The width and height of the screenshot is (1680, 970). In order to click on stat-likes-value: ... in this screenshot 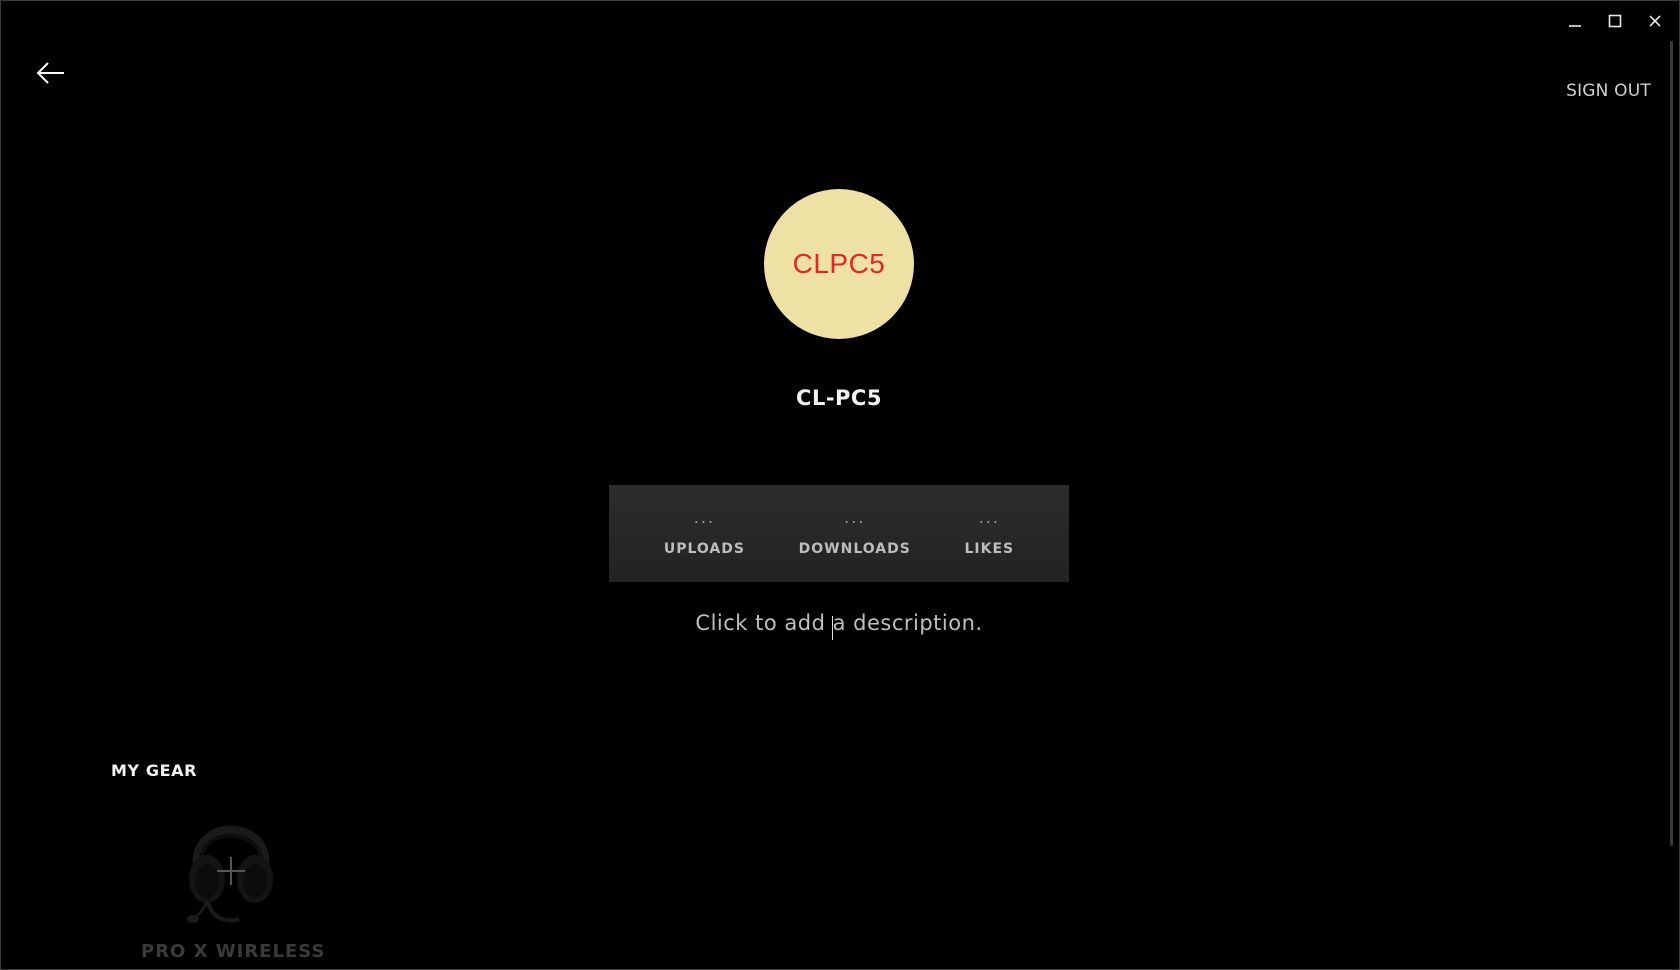, I will do `click(989, 517)`.